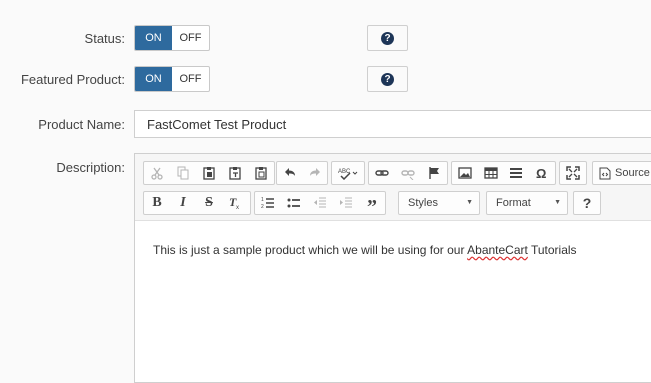  I want to click on list-group: 12 ”, so click(320, 203).